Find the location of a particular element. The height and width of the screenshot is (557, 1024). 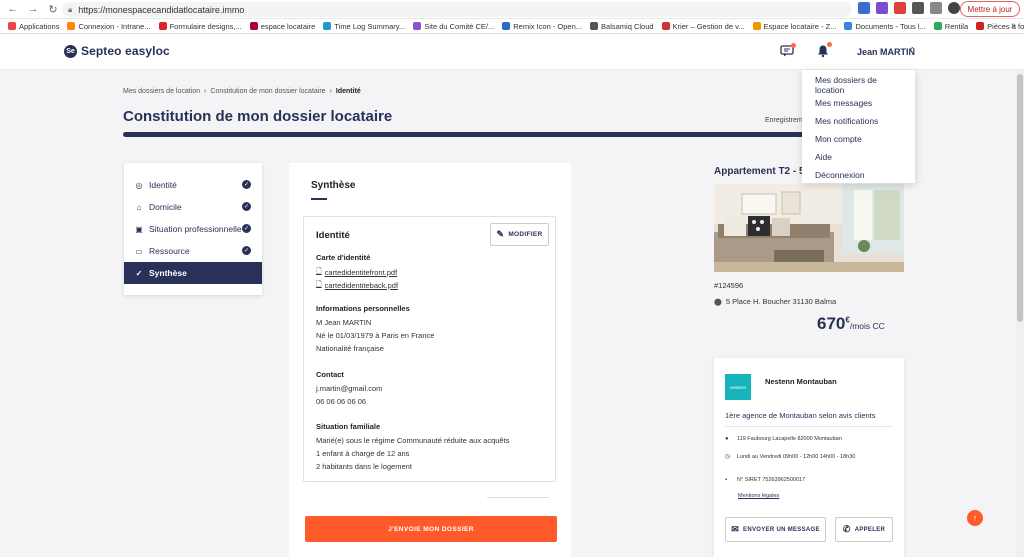

menu-item-notifications: Mes notifications is located at coordinates (858, 121).